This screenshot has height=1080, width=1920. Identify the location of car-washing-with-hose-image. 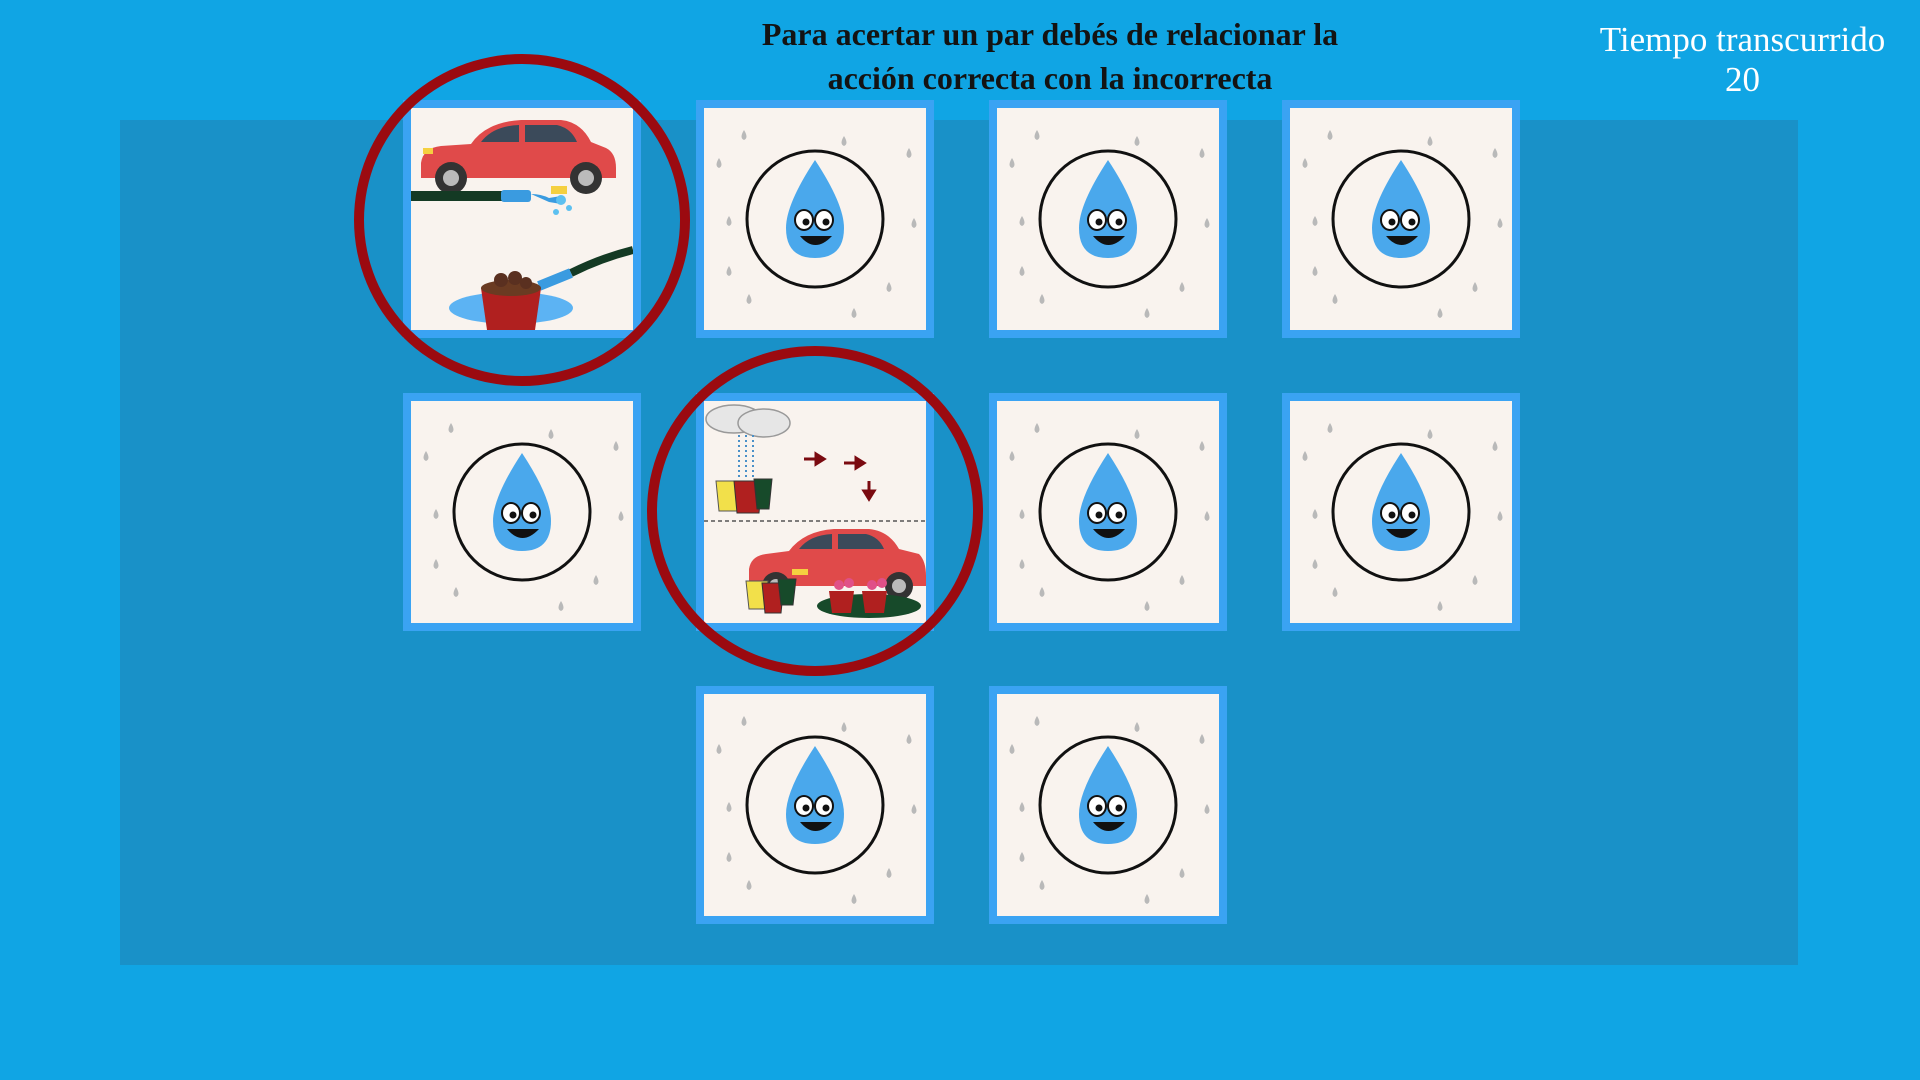
(522, 219).